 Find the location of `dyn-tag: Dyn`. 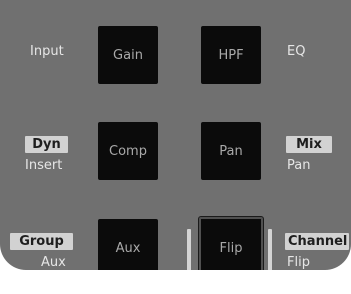

dyn-tag: Dyn is located at coordinates (46, 144).